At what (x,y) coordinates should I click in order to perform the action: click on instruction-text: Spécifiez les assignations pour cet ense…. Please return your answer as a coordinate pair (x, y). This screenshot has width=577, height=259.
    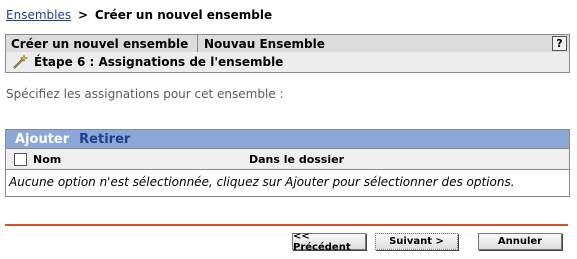
    Looking at the image, I should click on (145, 94).